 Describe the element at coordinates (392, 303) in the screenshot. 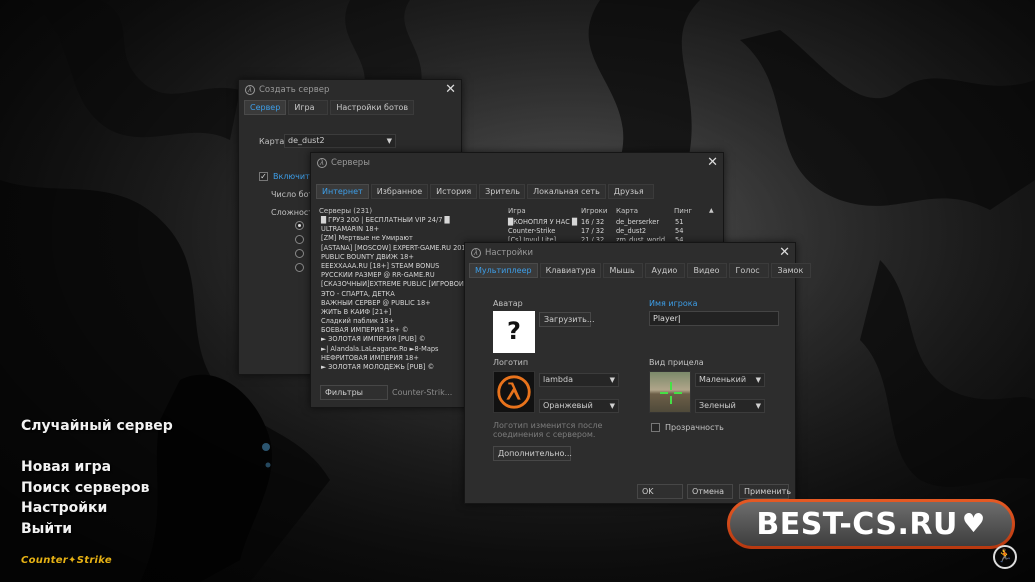

I see `table-row: ВАЖНЫЙ СЕРВЕР @ PUBLIC 18+` at that location.